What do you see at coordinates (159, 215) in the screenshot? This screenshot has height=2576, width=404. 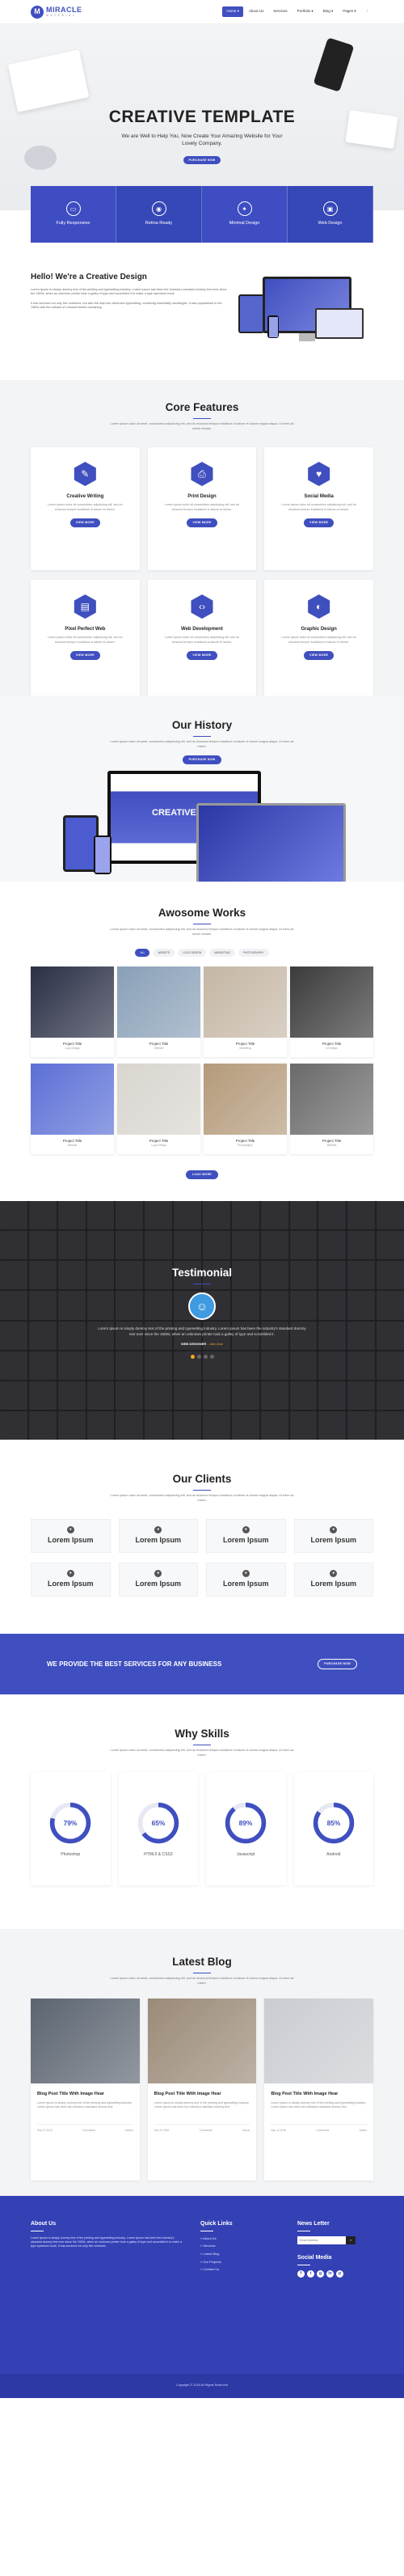 I see `feature-tile: ◉ Retina Ready` at bounding box center [159, 215].